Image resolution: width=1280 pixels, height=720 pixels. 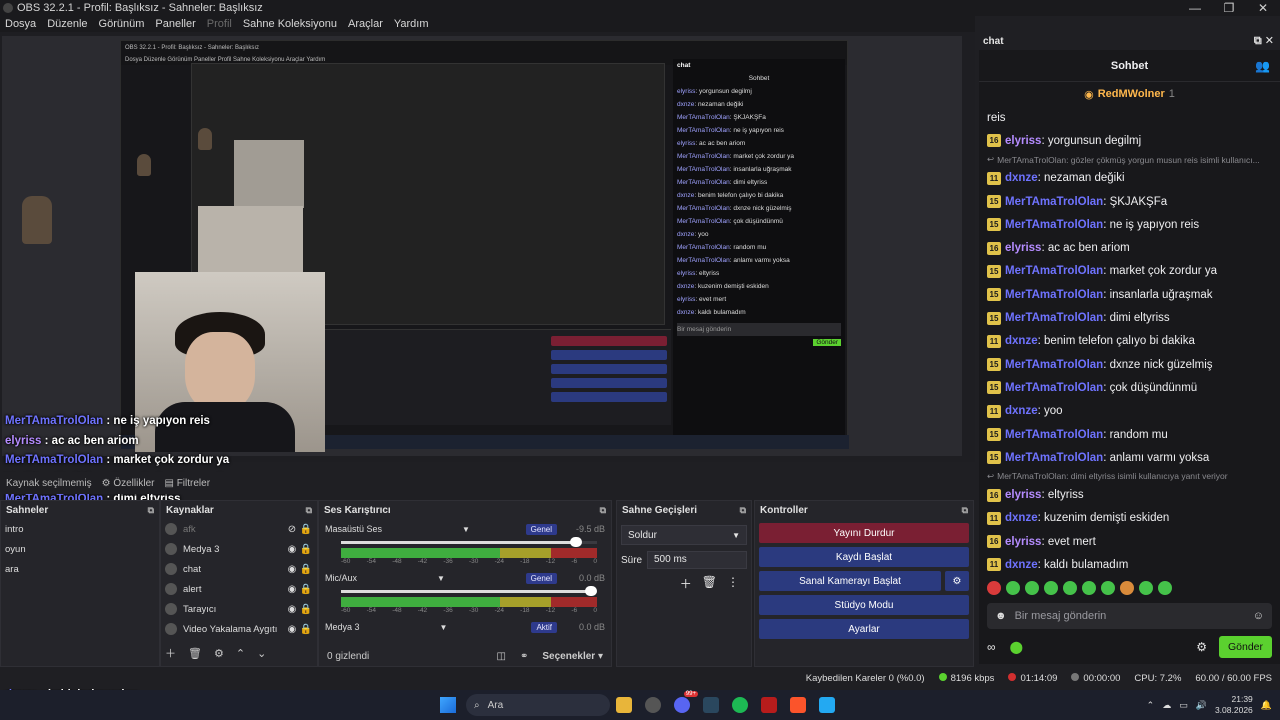 What do you see at coordinates (290, 24) in the screenshot?
I see `menu-scene-collection: Sahne Koleksiyonu` at bounding box center [290, 24].